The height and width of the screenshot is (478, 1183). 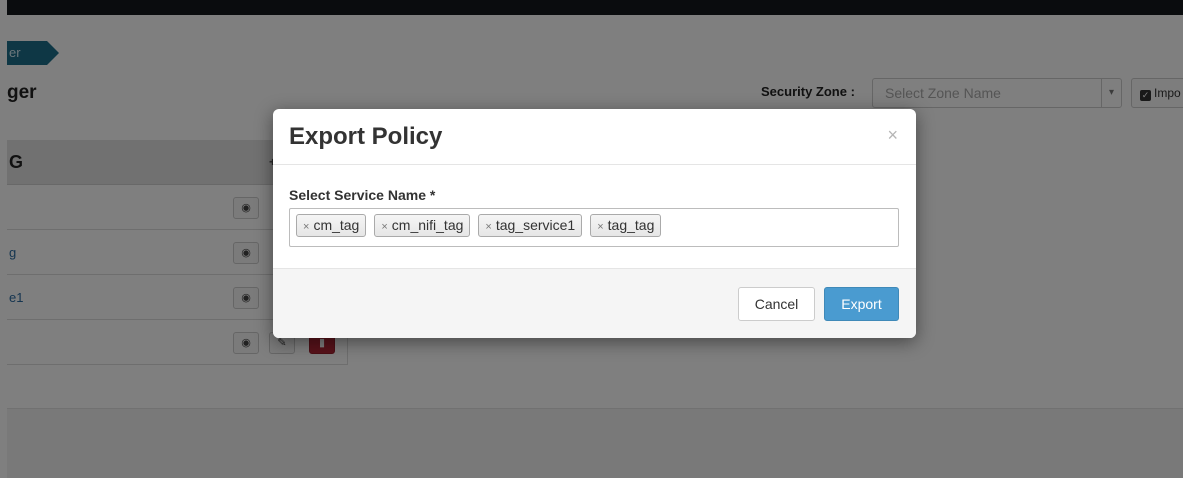 I want to click on selected-service-tag: × cm_nifi_tag, so click(x=422, y=225).